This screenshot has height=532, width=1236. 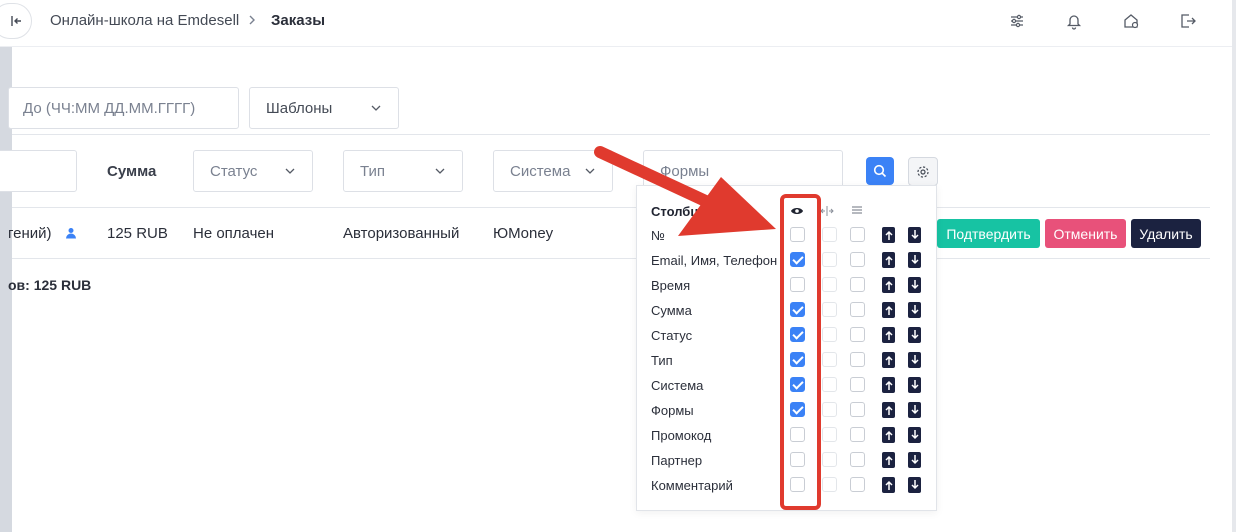 I want to click on column-label: Промокод, so click(x=681, y=435).